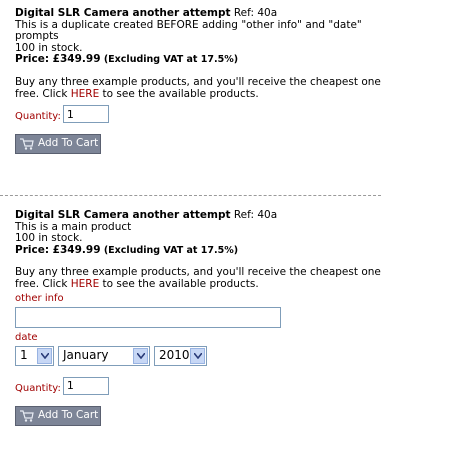 Image resolution: width=458 pixels, height=455 pixels. I want to click on month-value: January, so click(86, 354).